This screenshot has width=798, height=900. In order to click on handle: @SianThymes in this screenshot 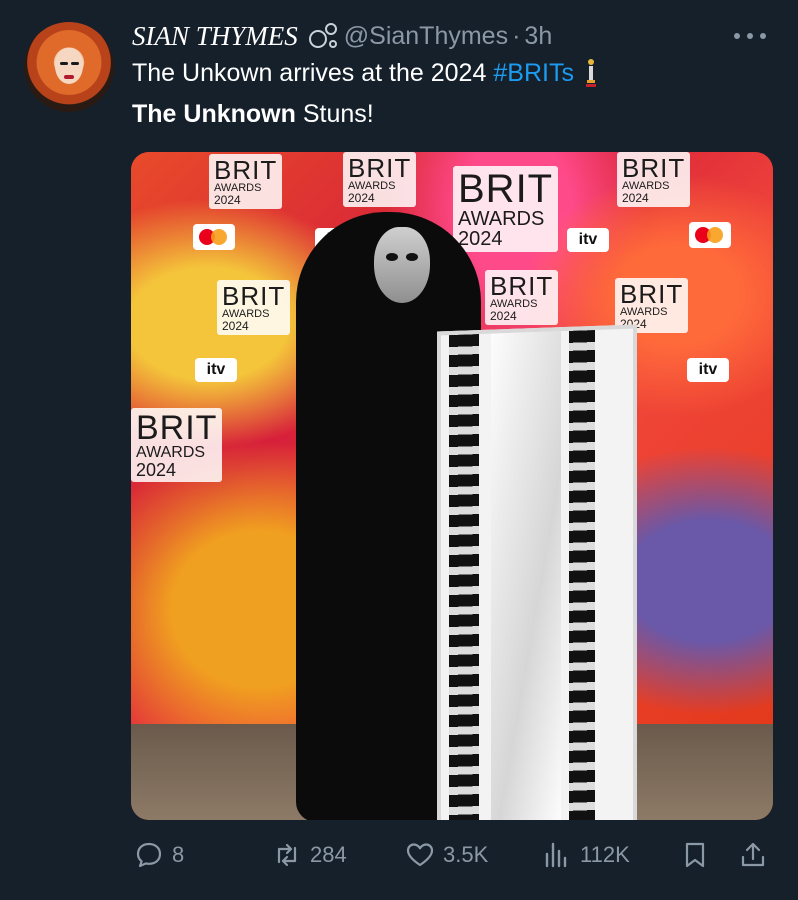, I will do `click(426, 36)`.